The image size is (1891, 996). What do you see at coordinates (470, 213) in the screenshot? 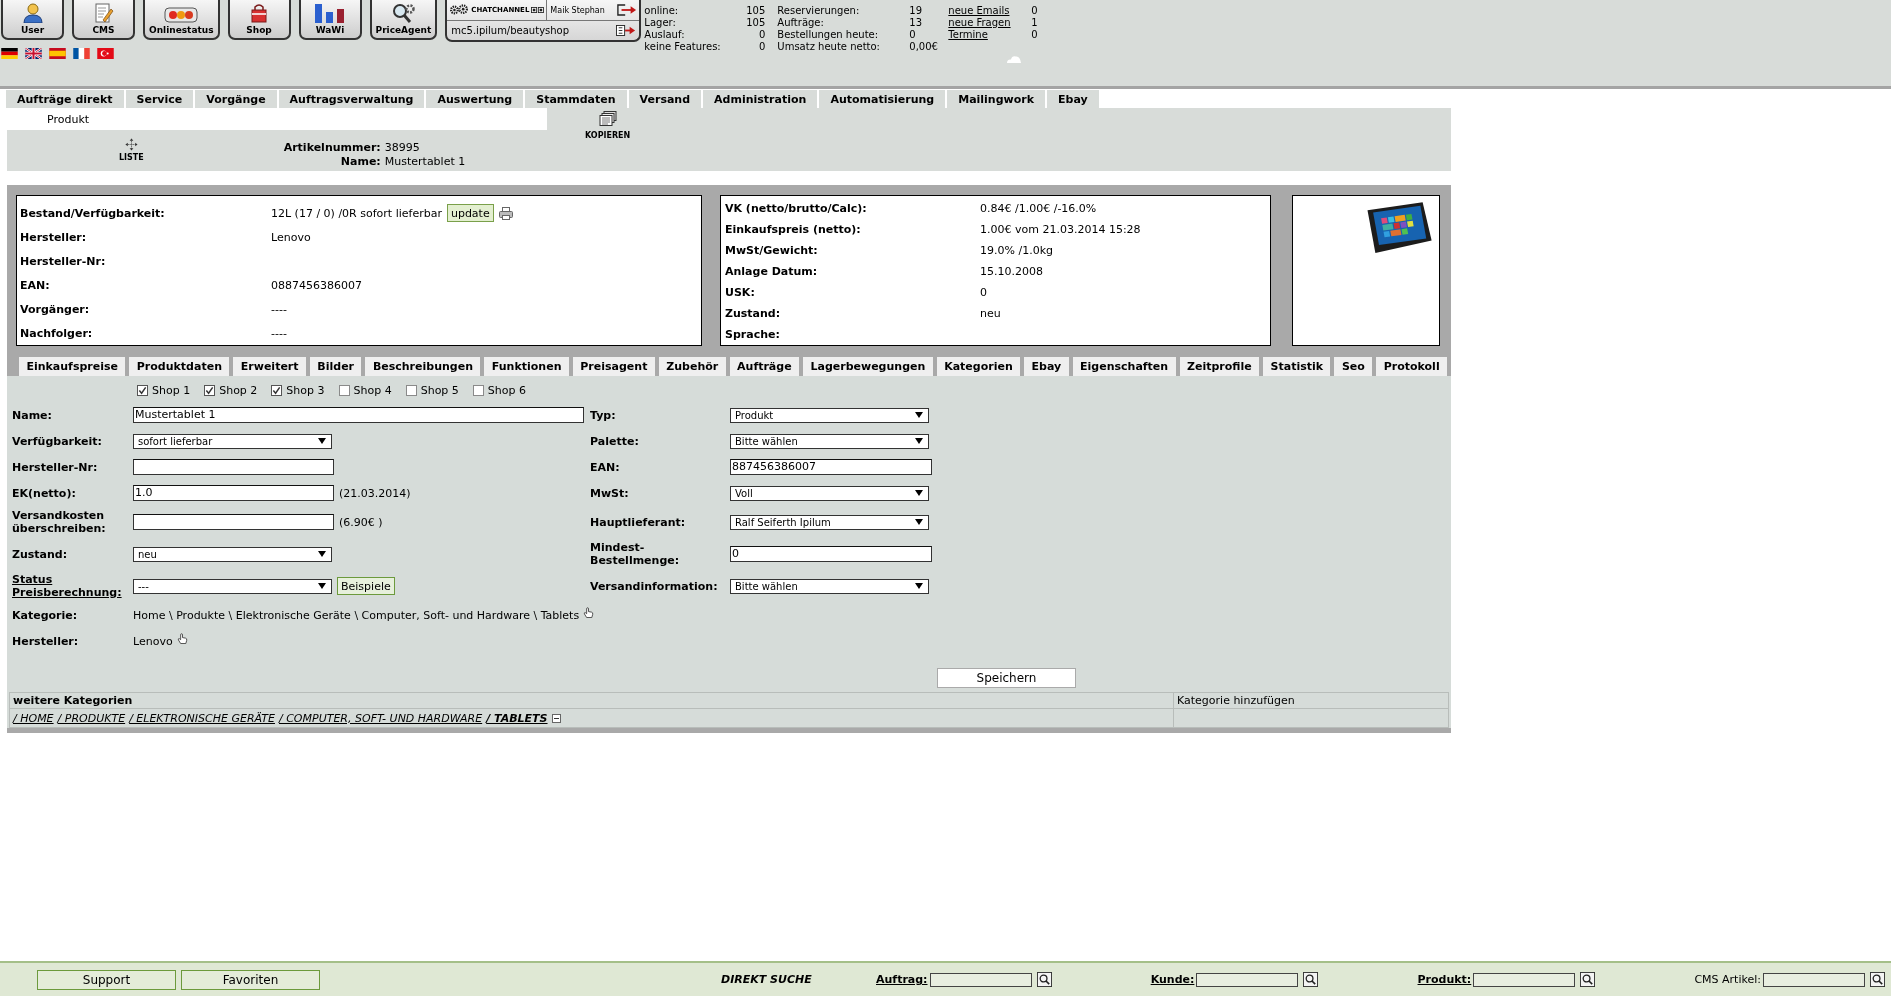
I see `update-button: update` at bounding box center [470, 213].